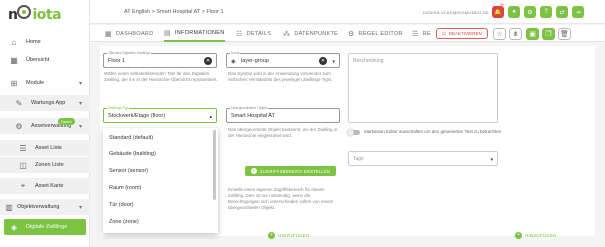  I want to click on app-logo: n iota, so click(35, 14).